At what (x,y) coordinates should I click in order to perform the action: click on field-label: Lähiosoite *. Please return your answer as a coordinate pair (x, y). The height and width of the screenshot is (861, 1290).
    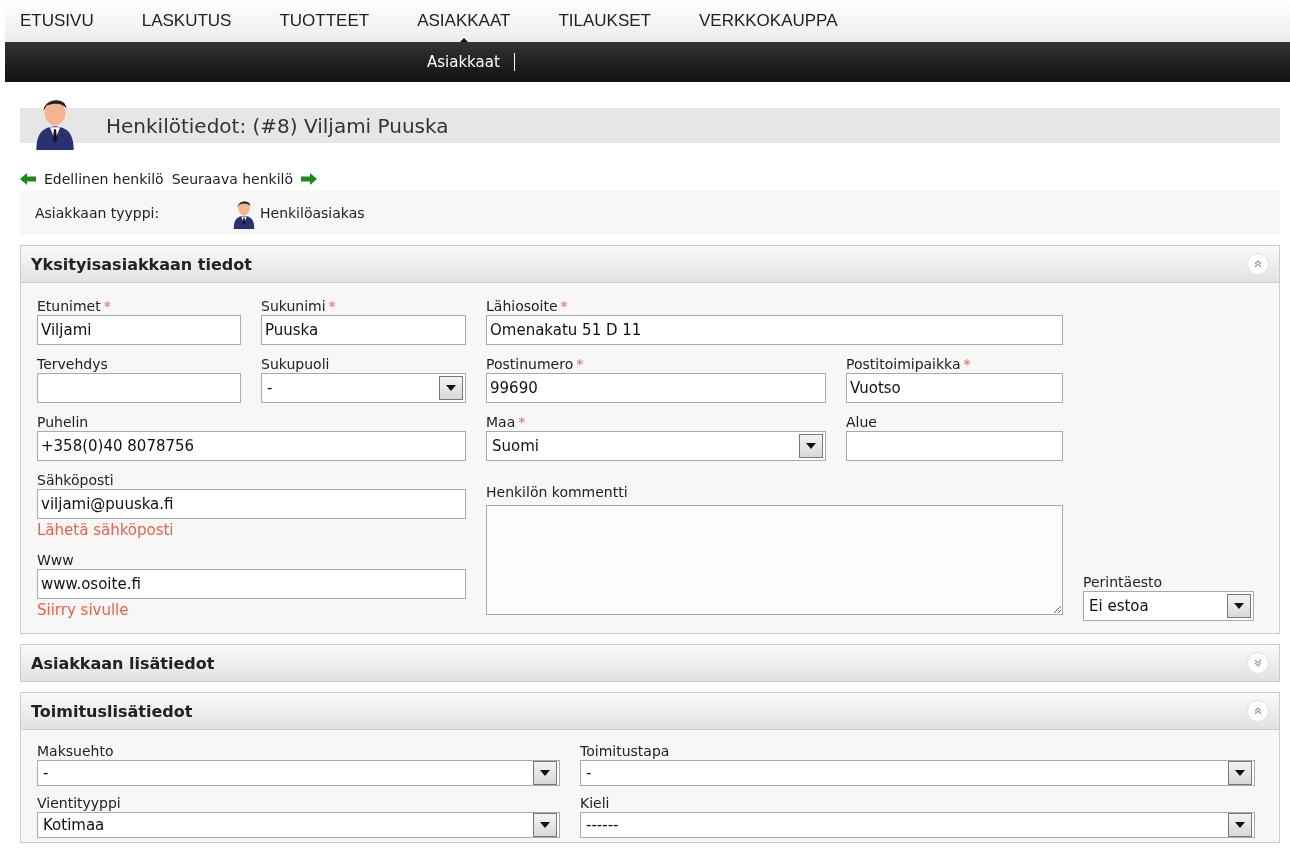
    Looking at the image, I should click on (527, 306).